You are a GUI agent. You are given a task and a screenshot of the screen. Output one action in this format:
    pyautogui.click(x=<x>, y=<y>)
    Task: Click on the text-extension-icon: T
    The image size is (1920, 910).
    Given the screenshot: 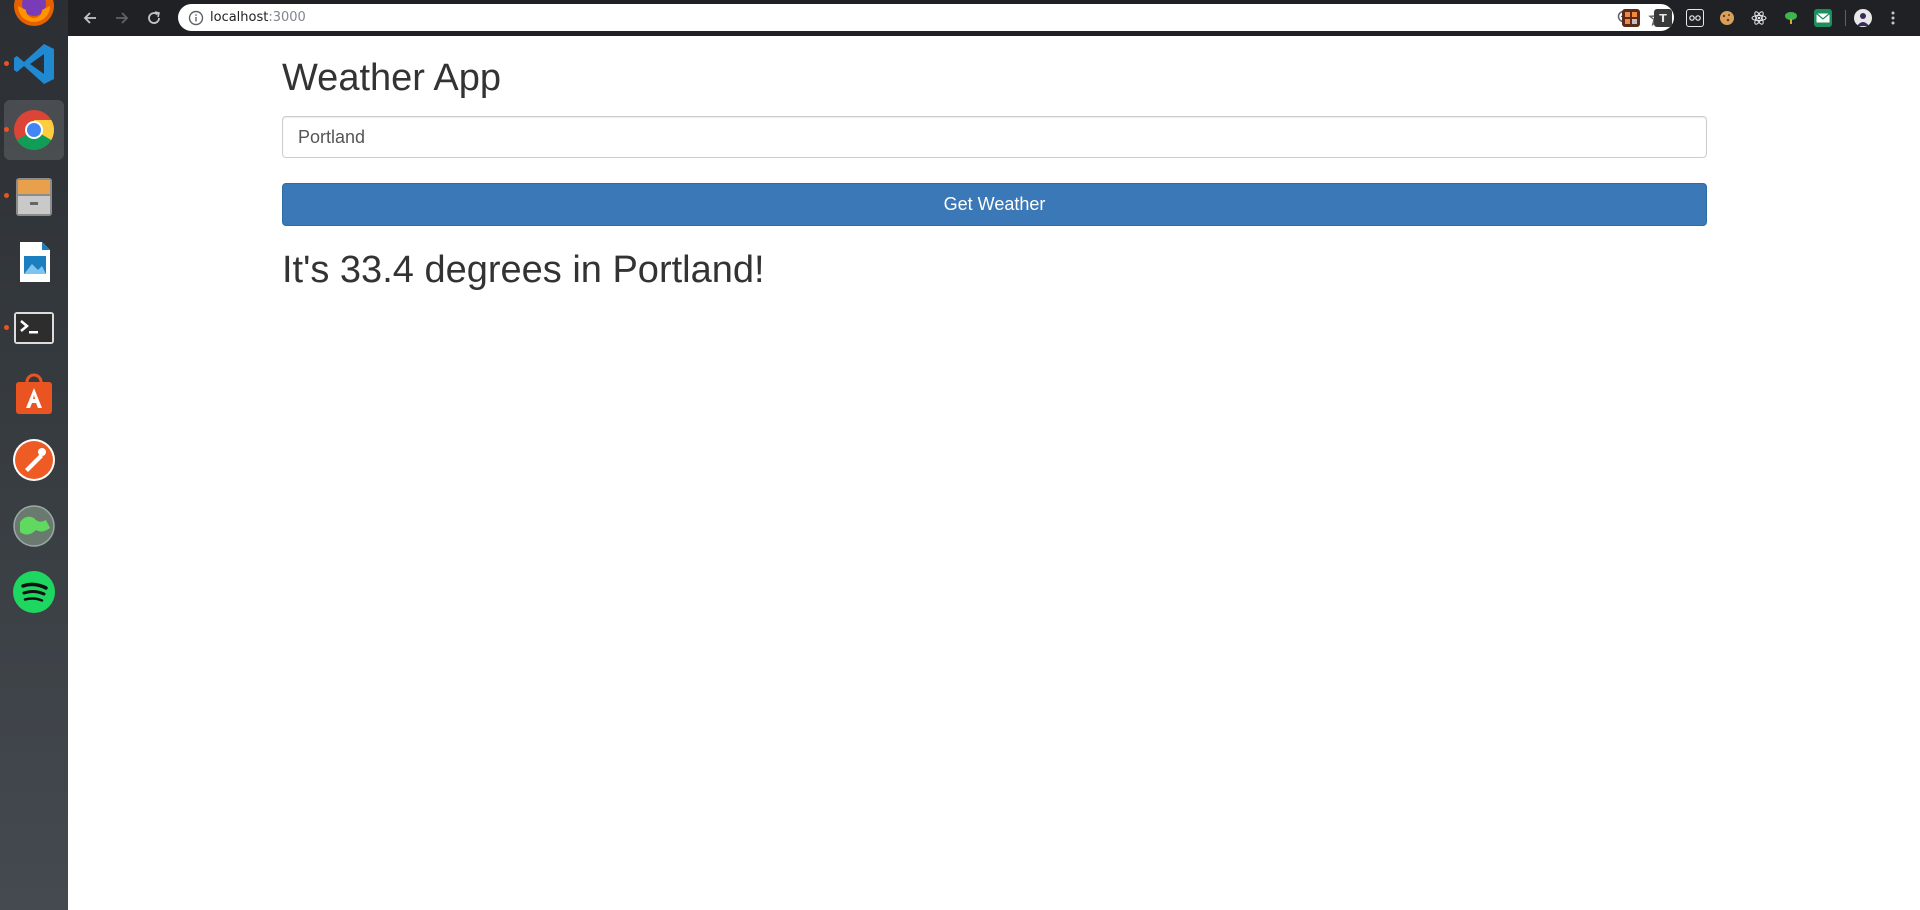 What is the action you would take?
    pyautogui.click(x=1663, y=18)
    